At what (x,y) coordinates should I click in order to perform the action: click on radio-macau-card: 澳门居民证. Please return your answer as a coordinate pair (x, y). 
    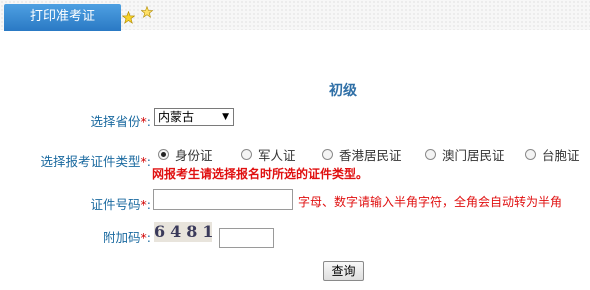
    Looking at the image, I should click on (465, 154).